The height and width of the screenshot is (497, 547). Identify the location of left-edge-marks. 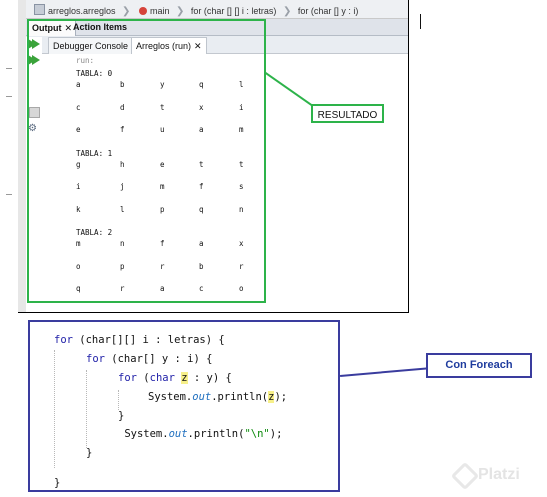
(7, 156).